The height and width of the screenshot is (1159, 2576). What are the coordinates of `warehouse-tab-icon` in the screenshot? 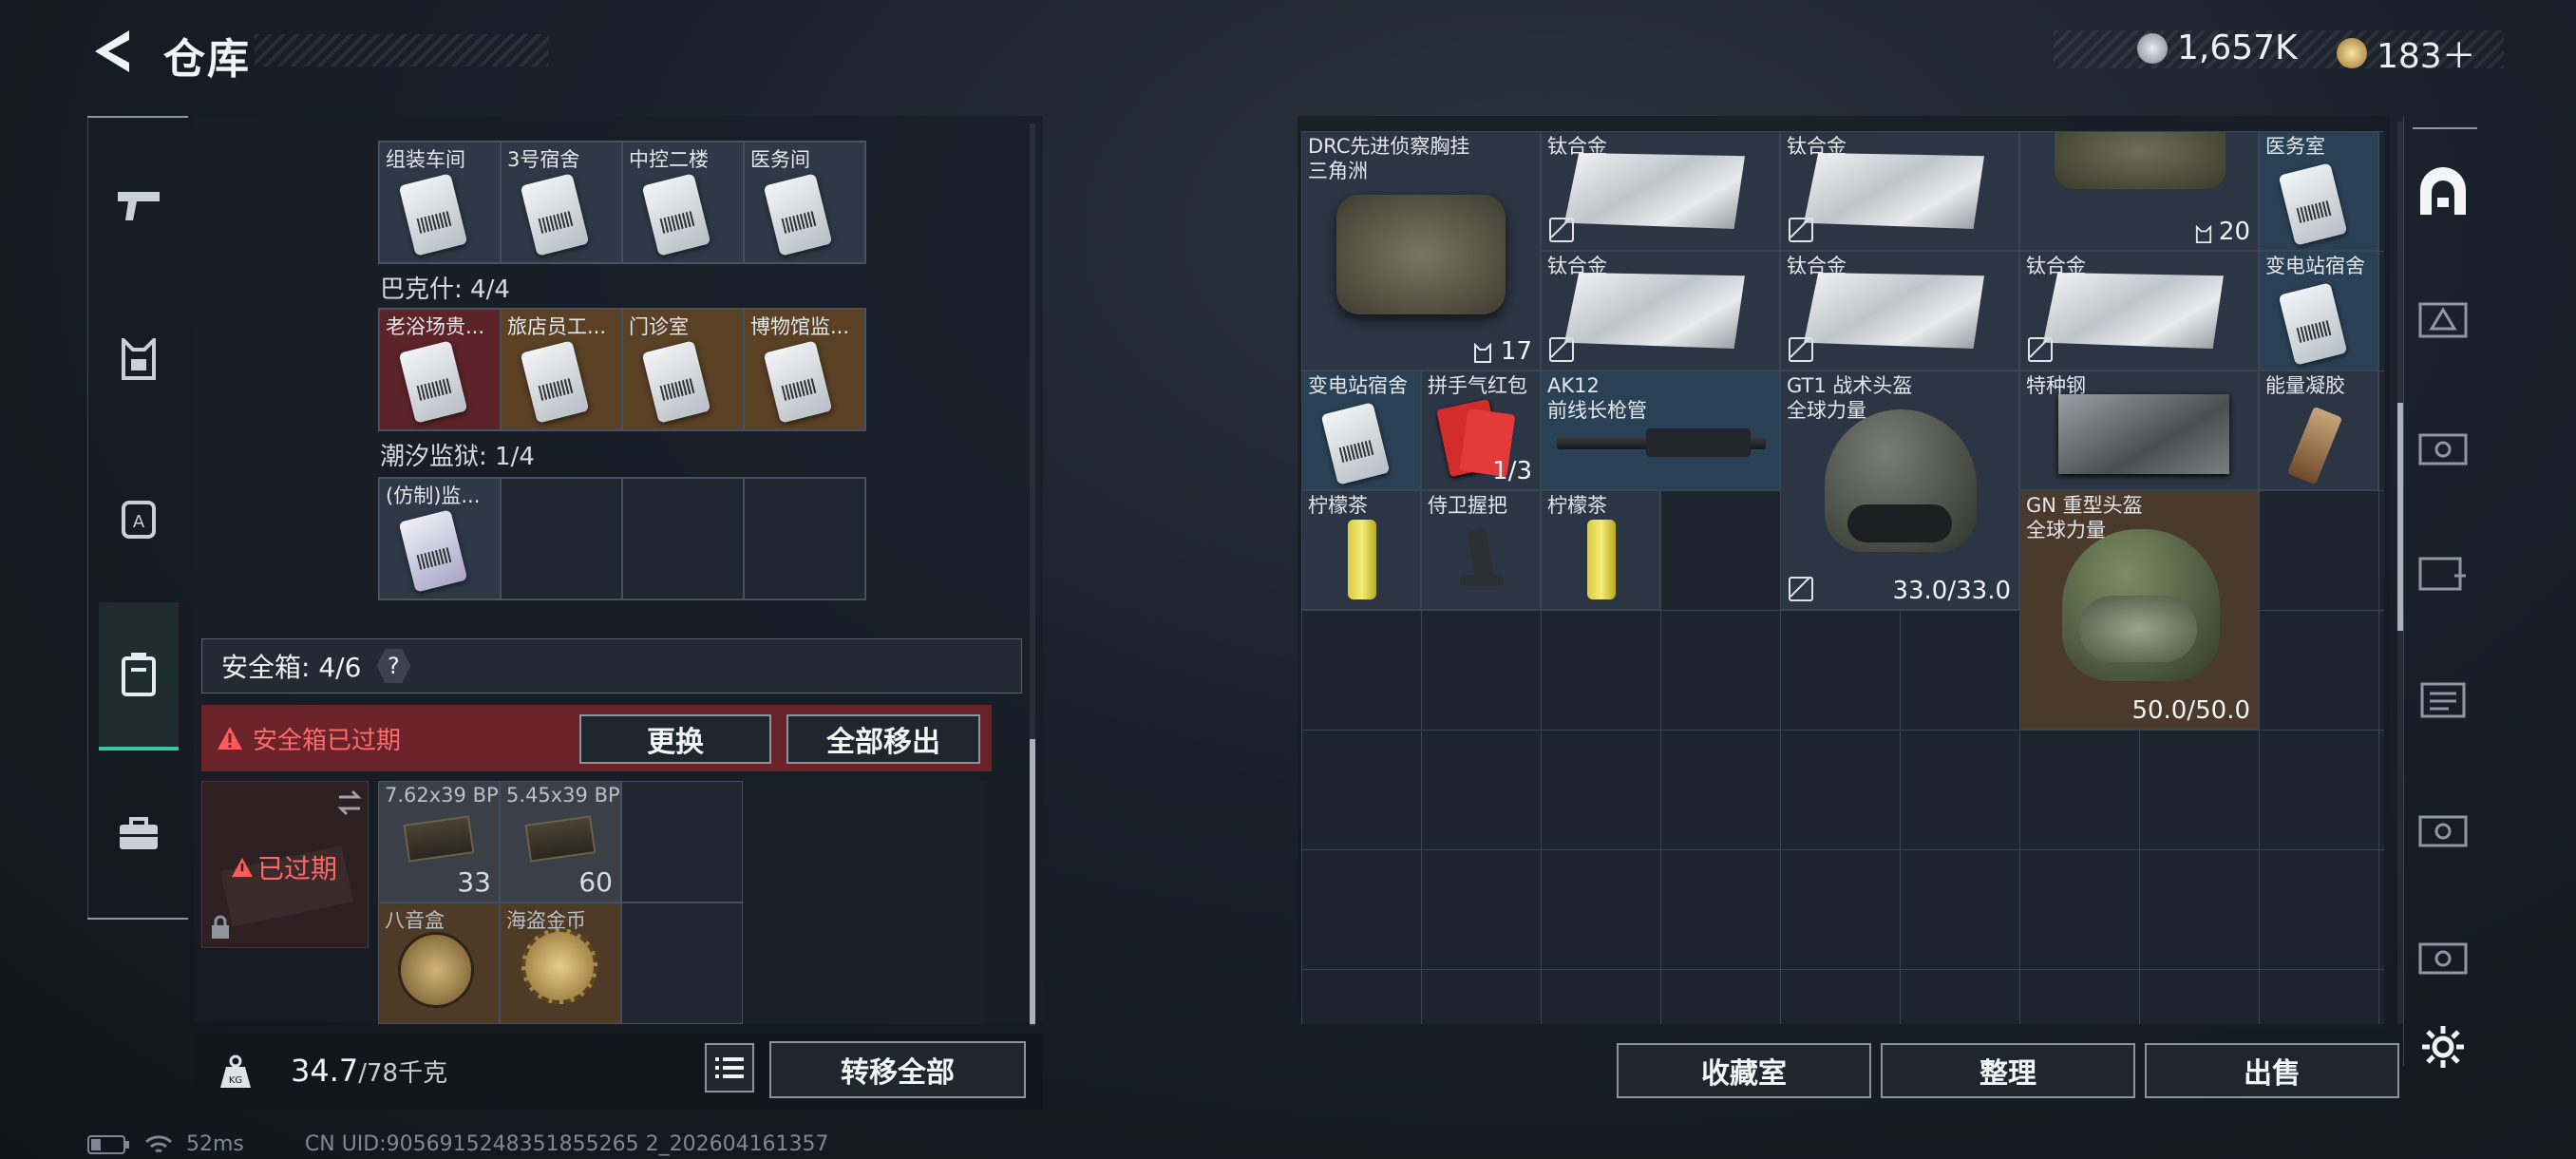 It's located at (2443, 191).